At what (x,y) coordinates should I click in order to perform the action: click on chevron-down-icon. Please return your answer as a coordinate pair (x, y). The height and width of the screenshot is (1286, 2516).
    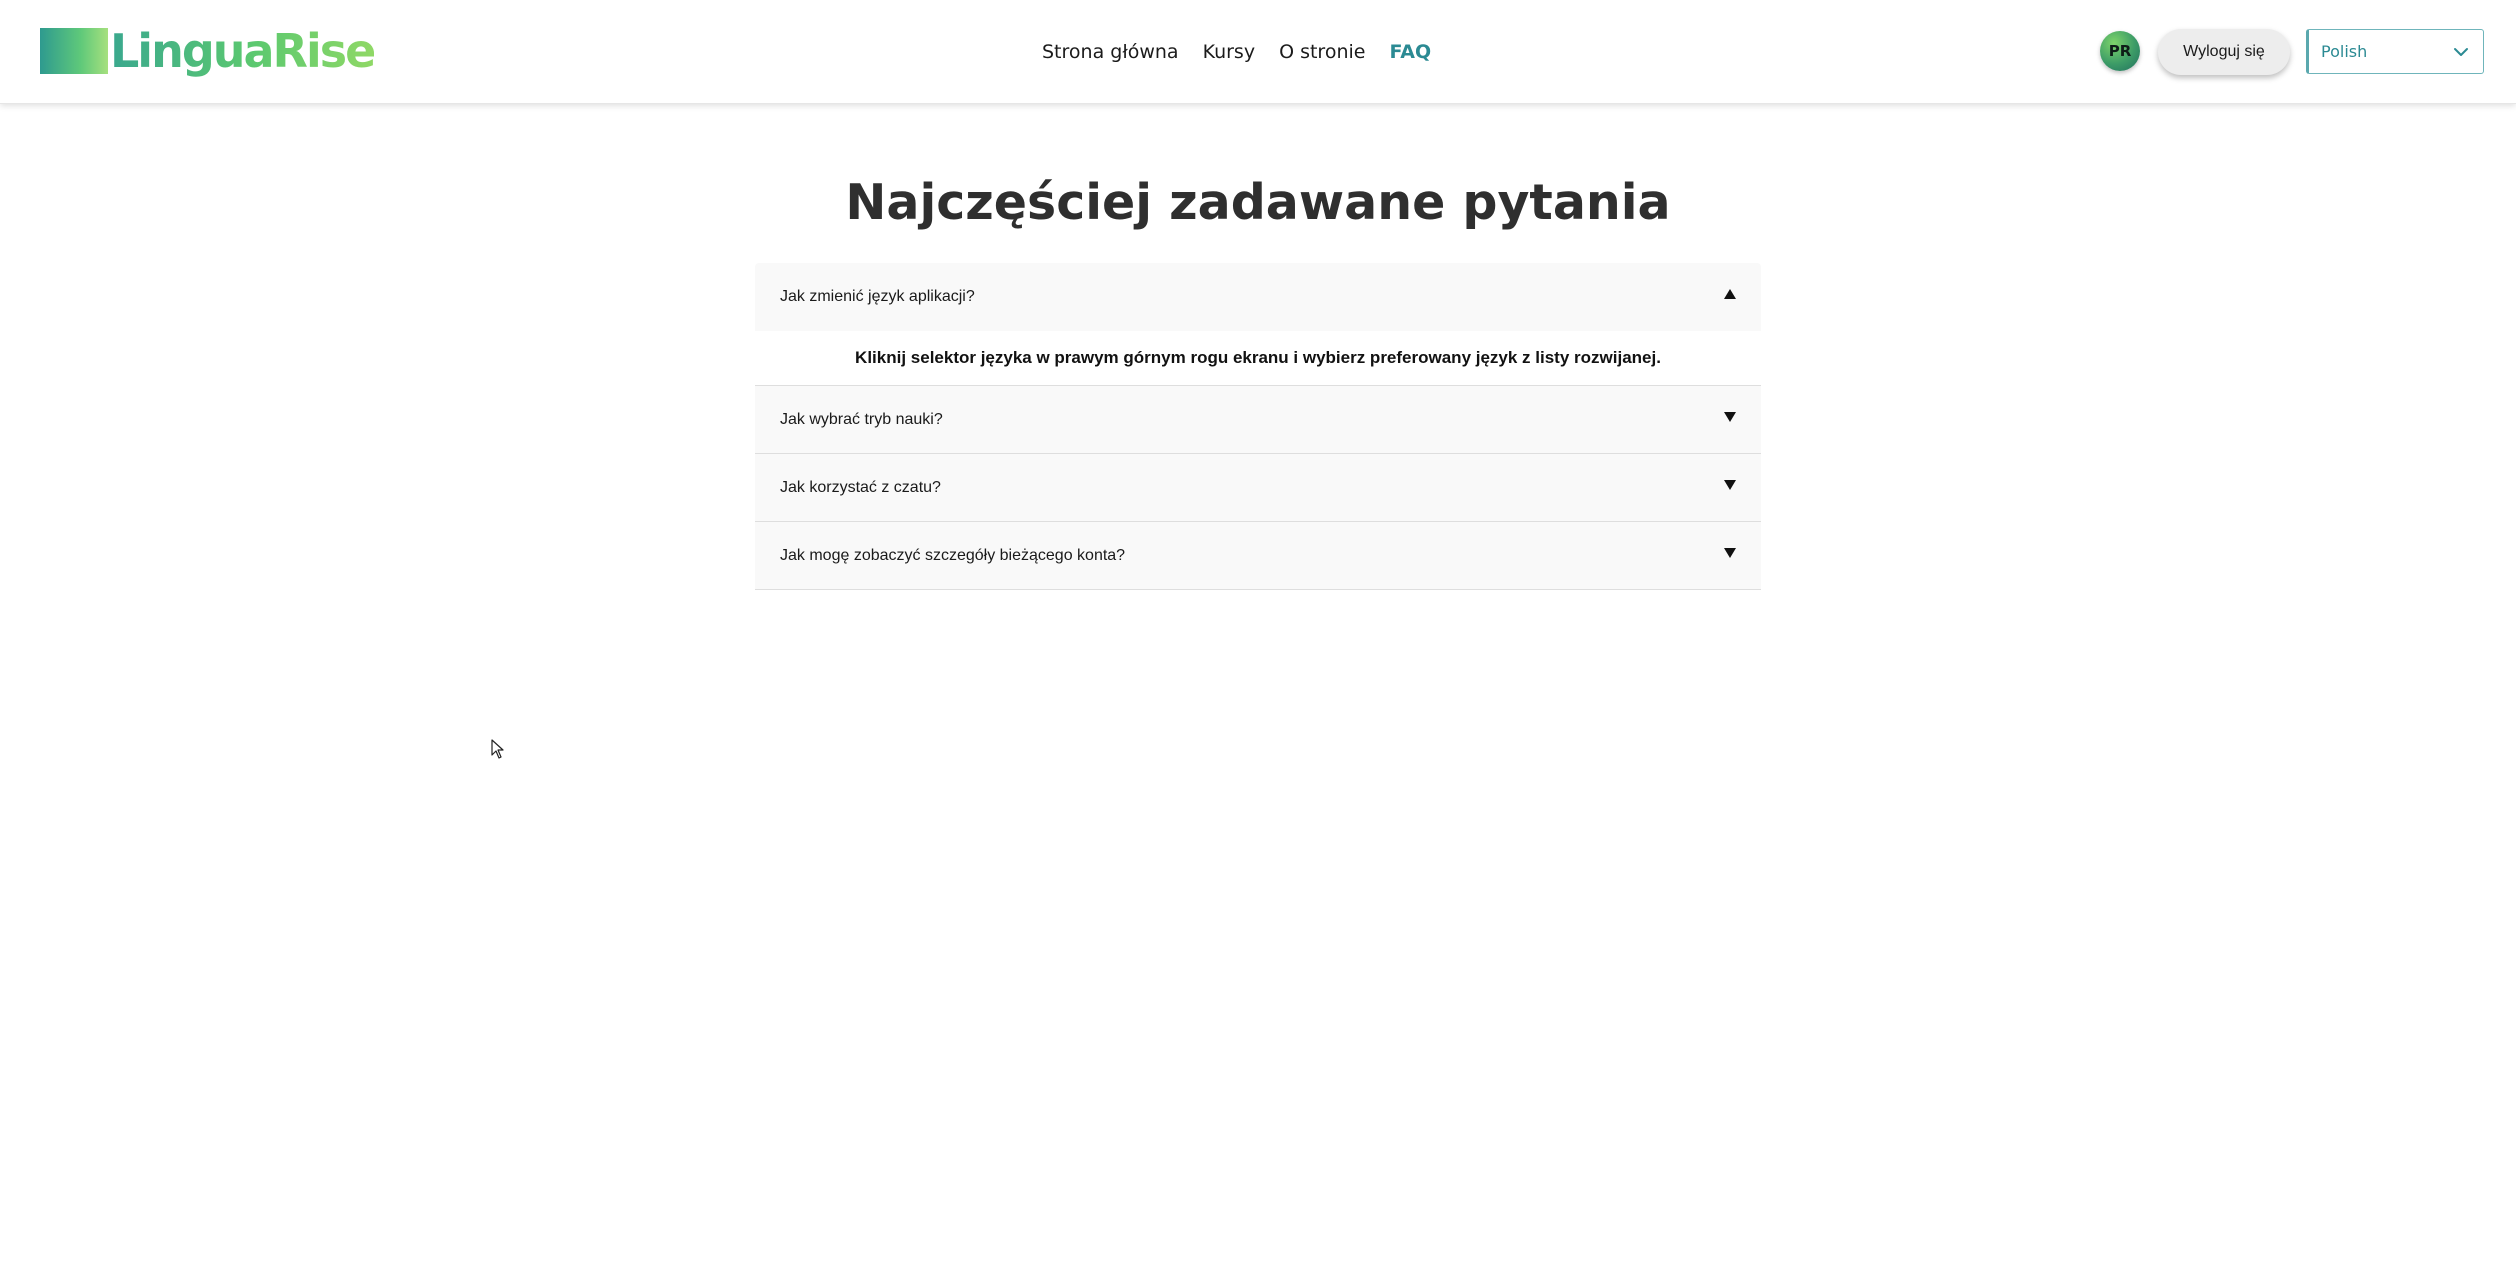
    Looking at the image, I should click on (2461, 52).